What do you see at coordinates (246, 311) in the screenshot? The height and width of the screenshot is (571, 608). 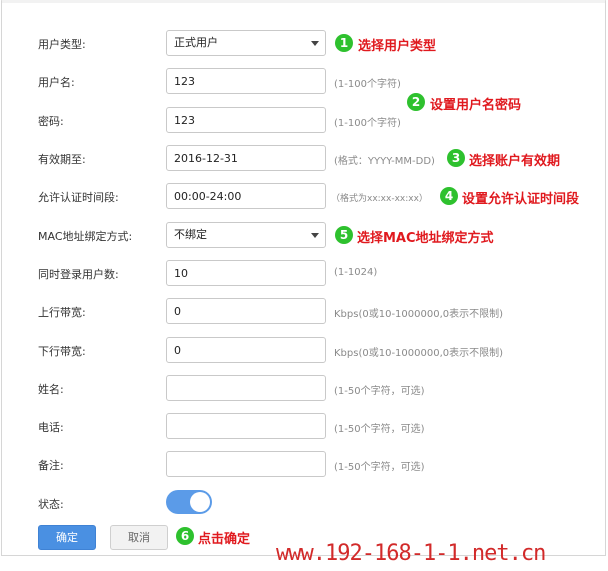 I see `upload-bandwidth-input` at bounding box center [246, 311].